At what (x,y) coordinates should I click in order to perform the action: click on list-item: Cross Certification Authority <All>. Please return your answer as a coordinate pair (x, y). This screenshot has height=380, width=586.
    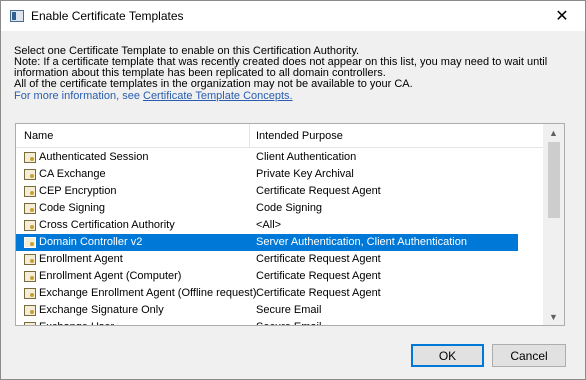
    Looking at the image, I should click on (279, 225).